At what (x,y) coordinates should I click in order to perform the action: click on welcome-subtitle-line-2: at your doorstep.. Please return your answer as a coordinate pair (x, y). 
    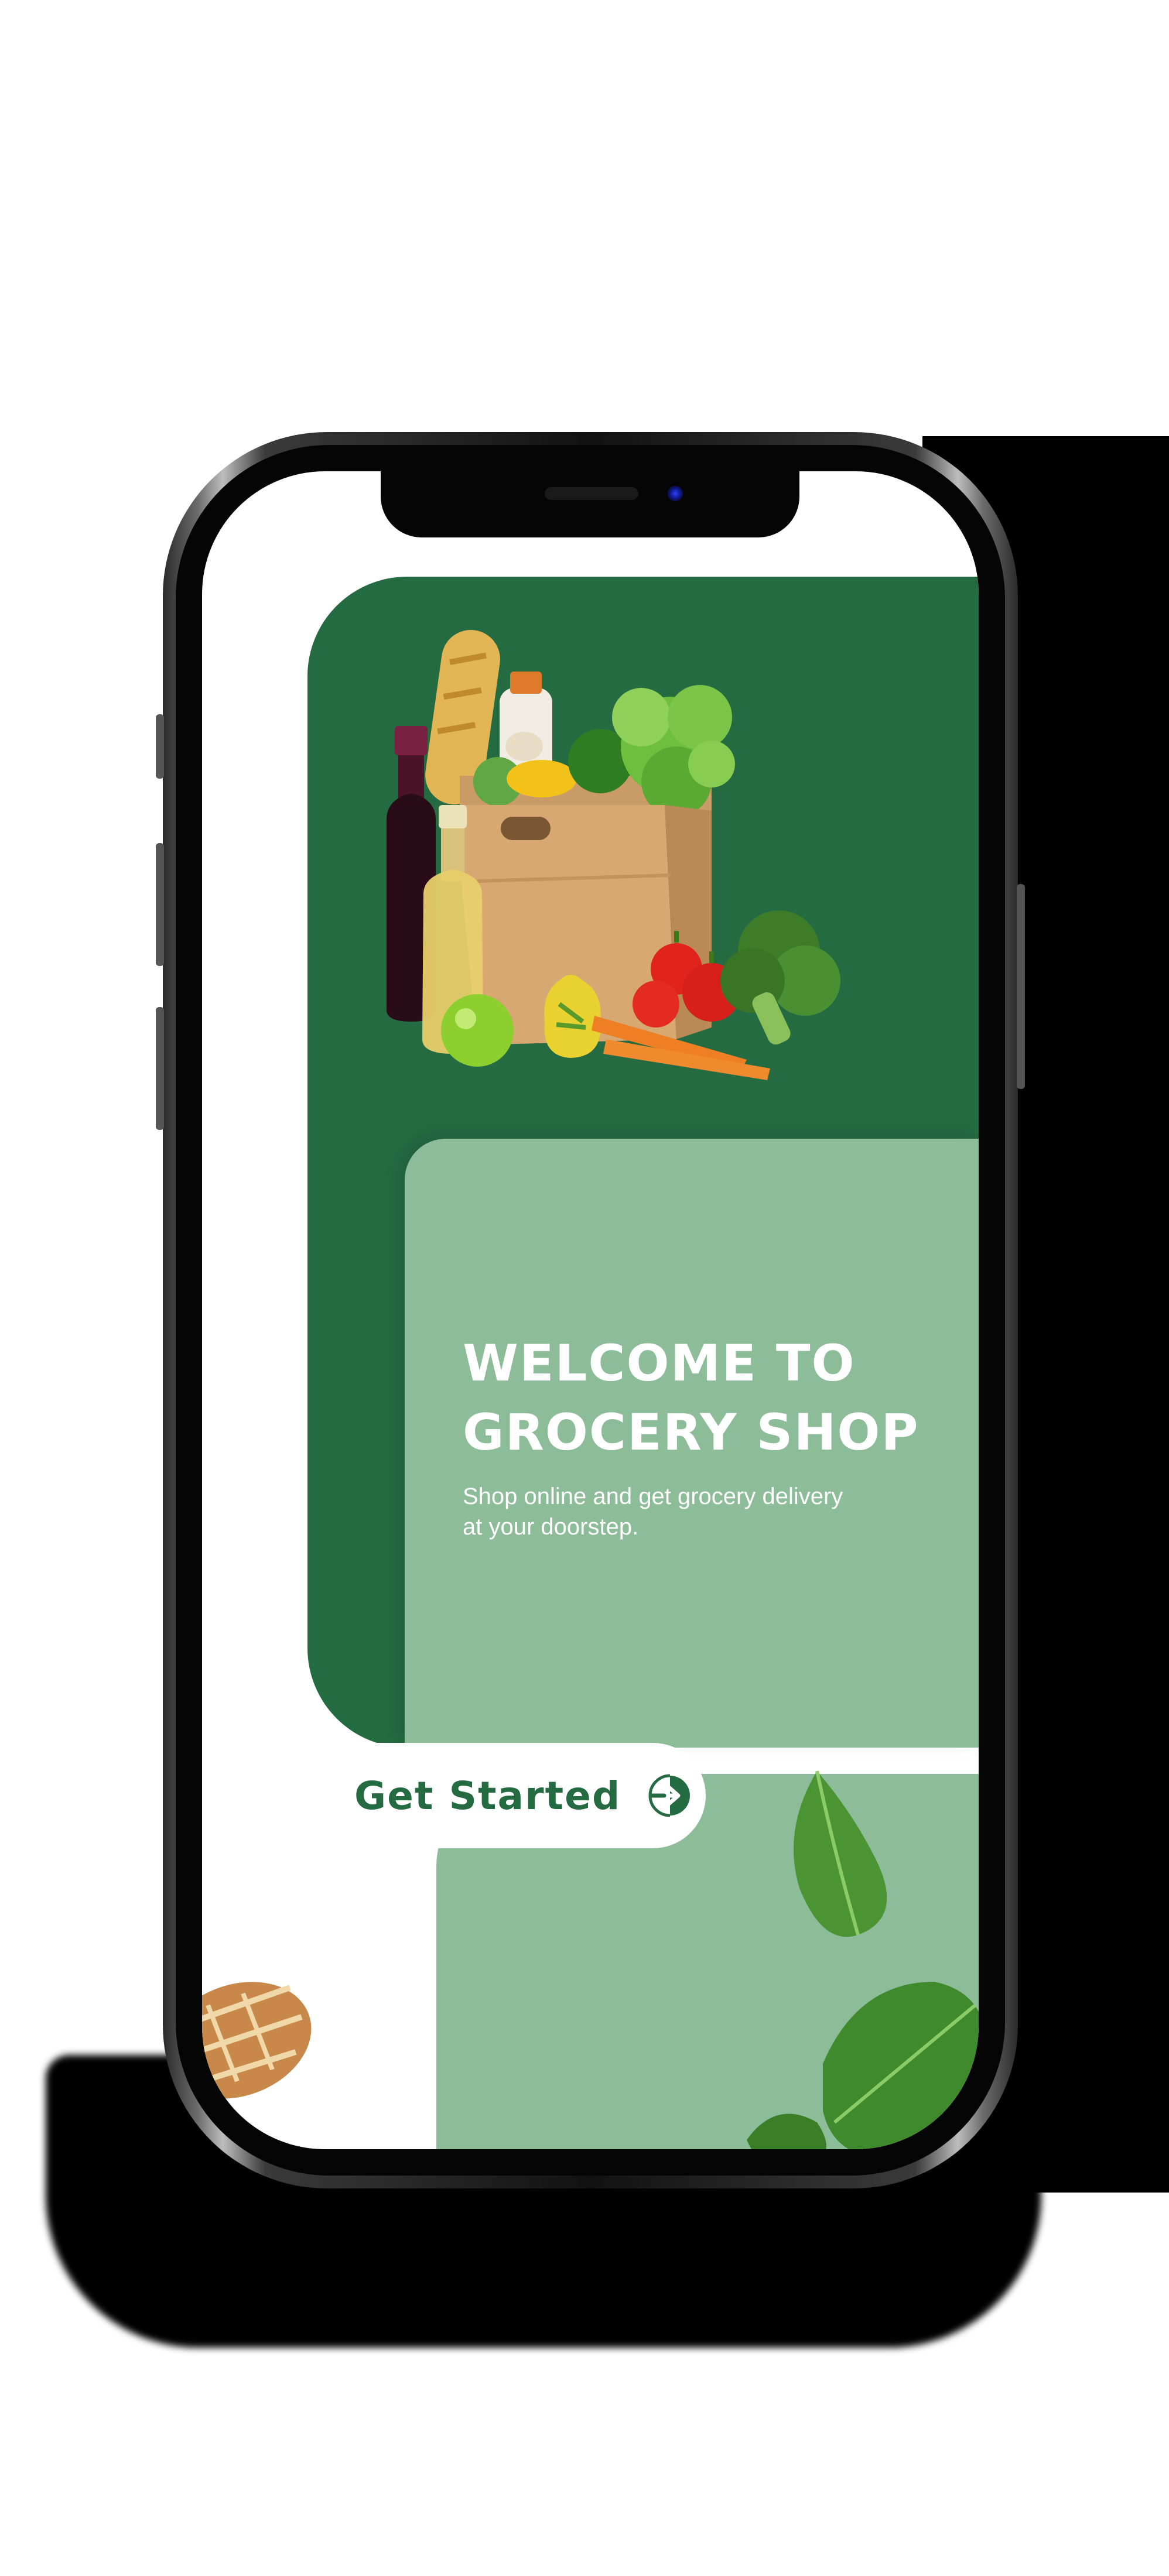
    Looking at the image, I should click on (551, 1527).